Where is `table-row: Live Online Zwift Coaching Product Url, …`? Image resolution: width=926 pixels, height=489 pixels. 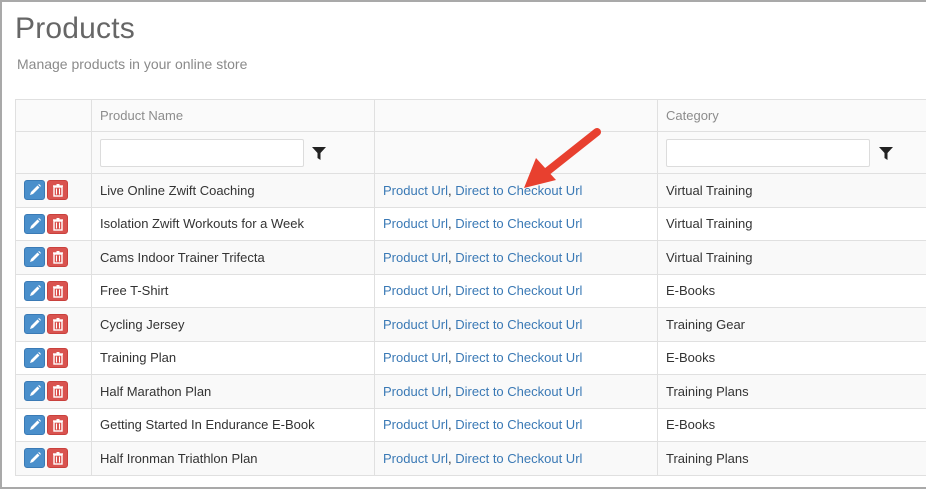 table-row: Live Online Zwift Coaching Product Url, … is located at coordinates (470, 190).